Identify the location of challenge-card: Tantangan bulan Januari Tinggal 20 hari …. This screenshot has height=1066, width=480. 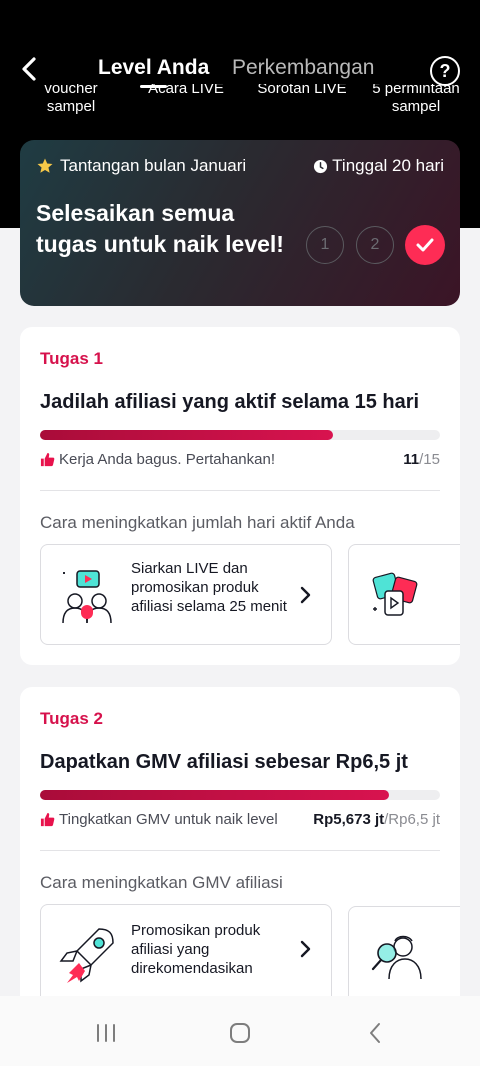
(240, 223).